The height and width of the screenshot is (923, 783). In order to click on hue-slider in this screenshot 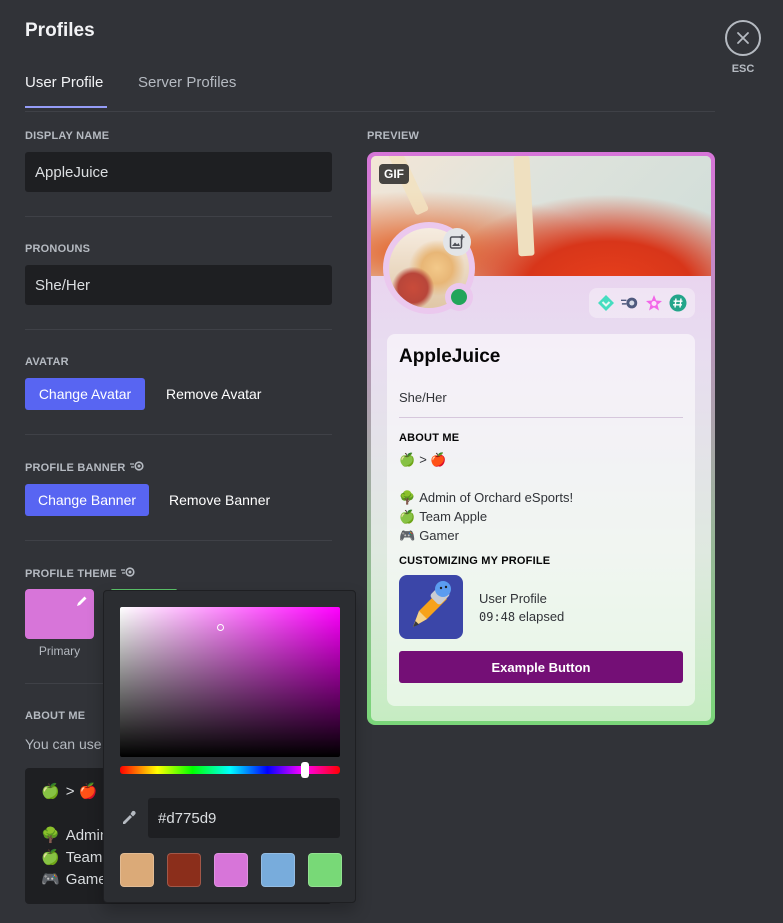, I will do `click(230, 770)`.